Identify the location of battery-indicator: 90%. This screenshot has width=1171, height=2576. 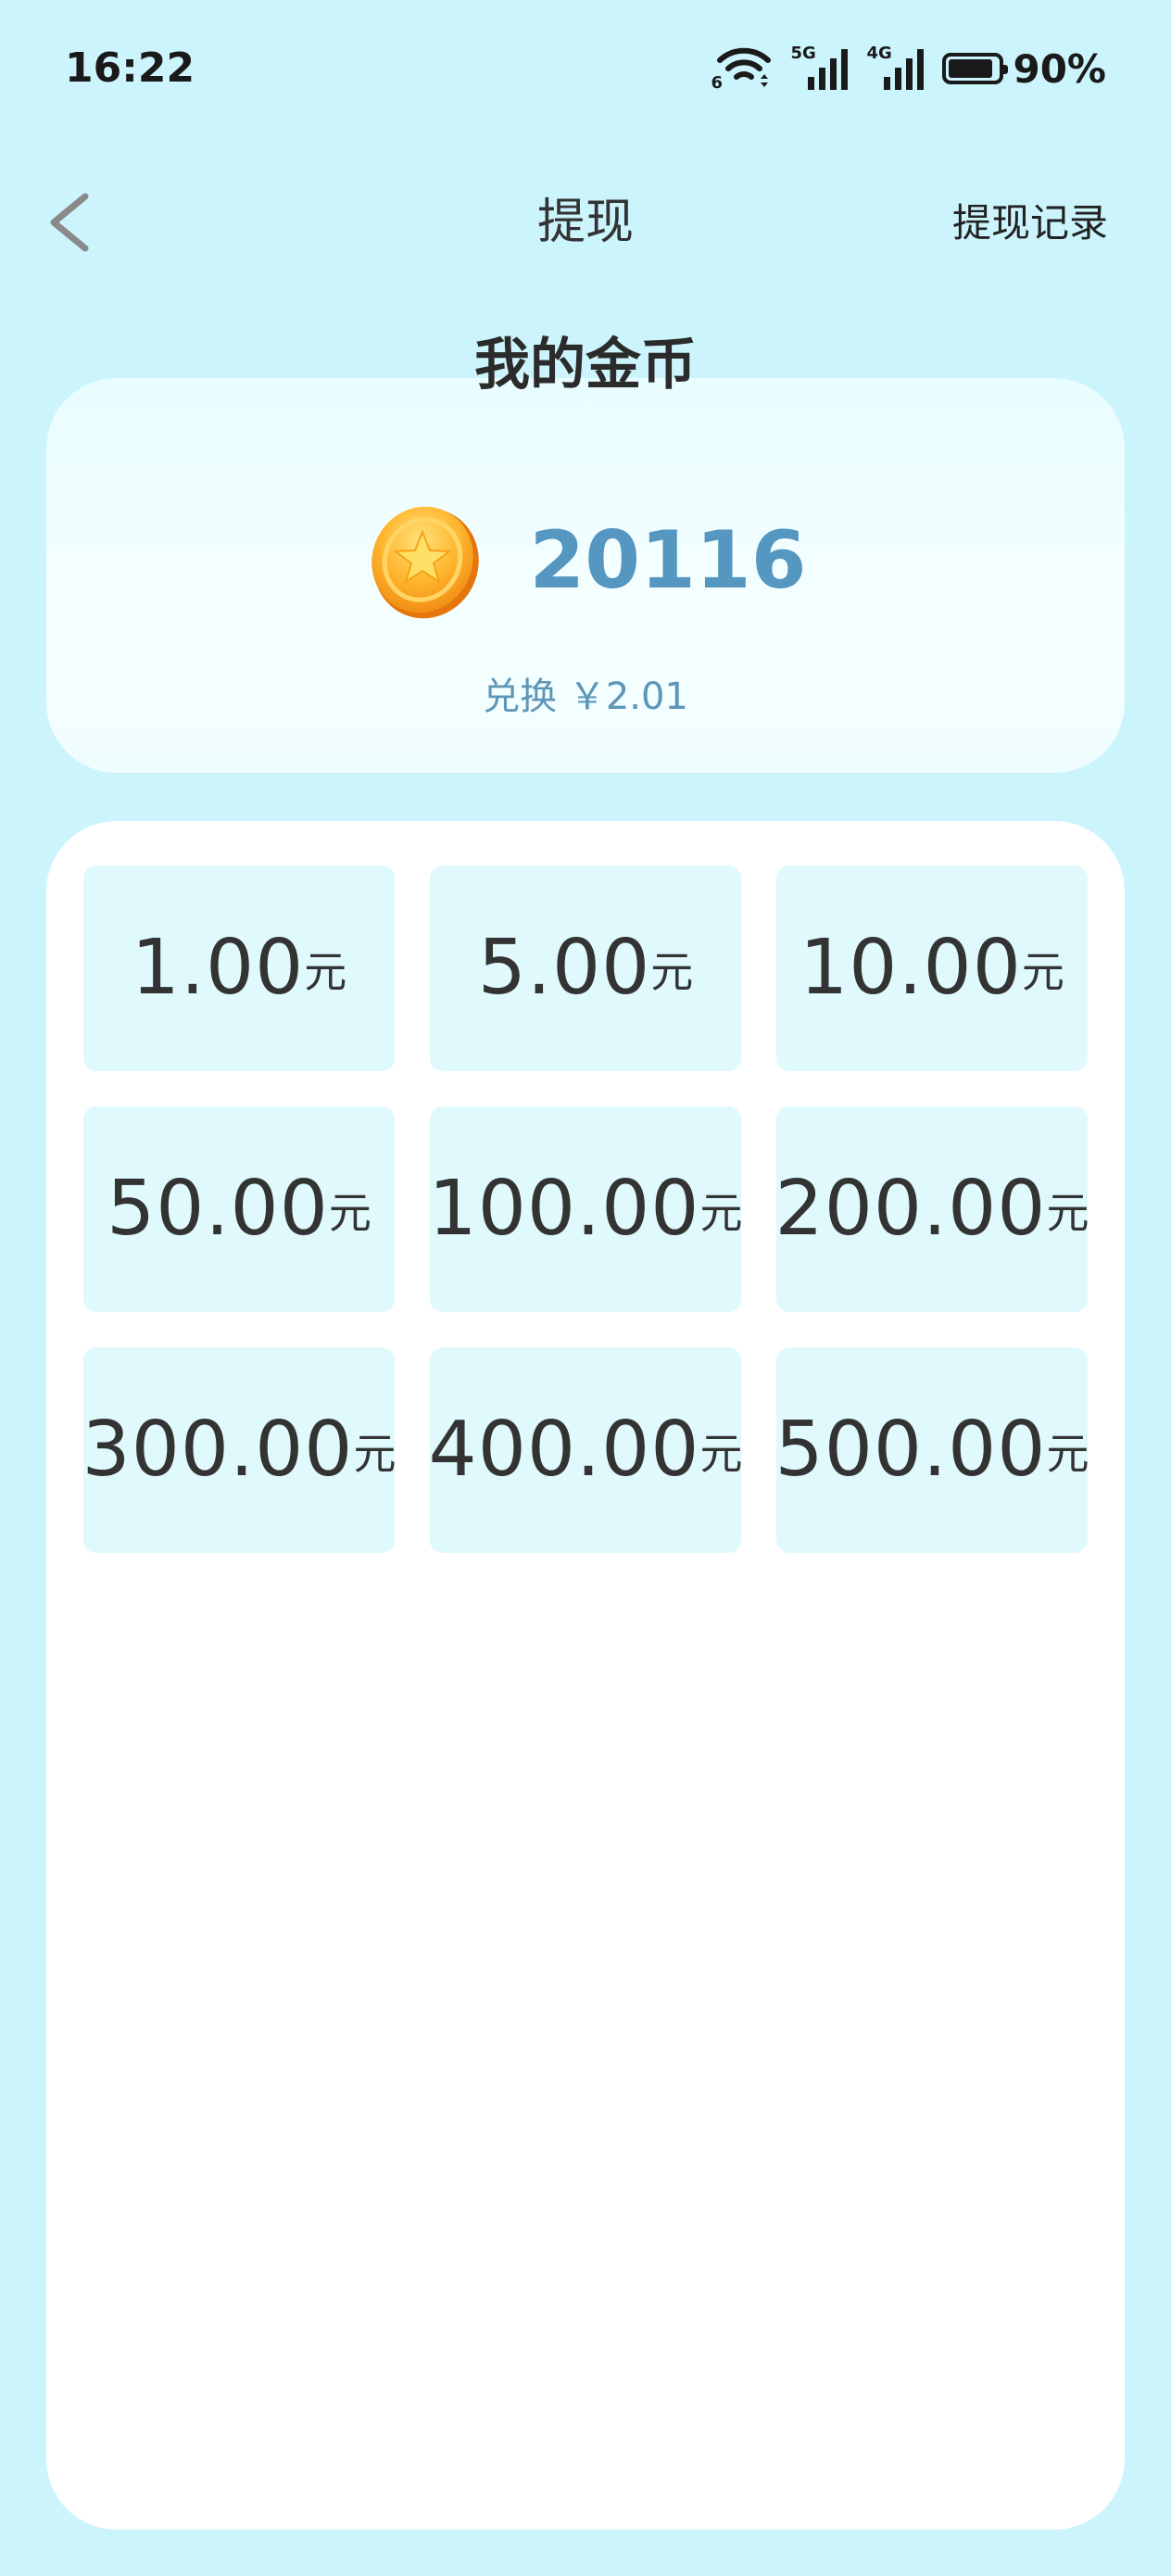
(1024, 69).